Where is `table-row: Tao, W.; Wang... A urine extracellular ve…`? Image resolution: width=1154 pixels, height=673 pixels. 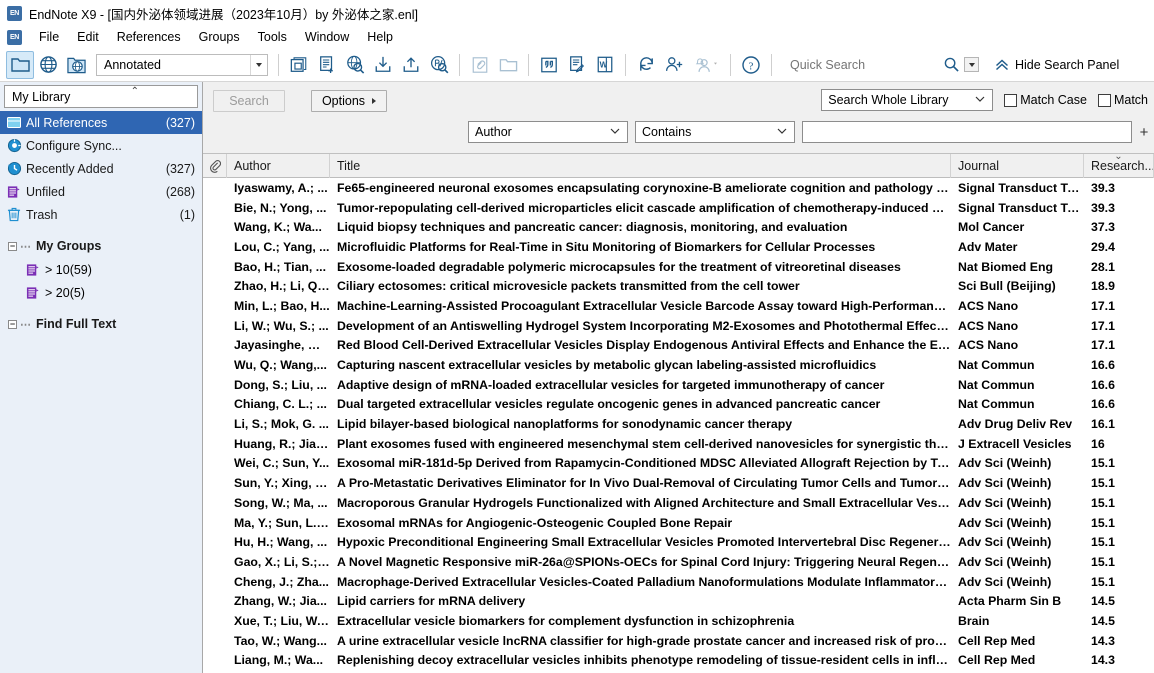
table-row: Tao, W.; Wang... A urine extracellular ve… is located at coordinates (678, 641).